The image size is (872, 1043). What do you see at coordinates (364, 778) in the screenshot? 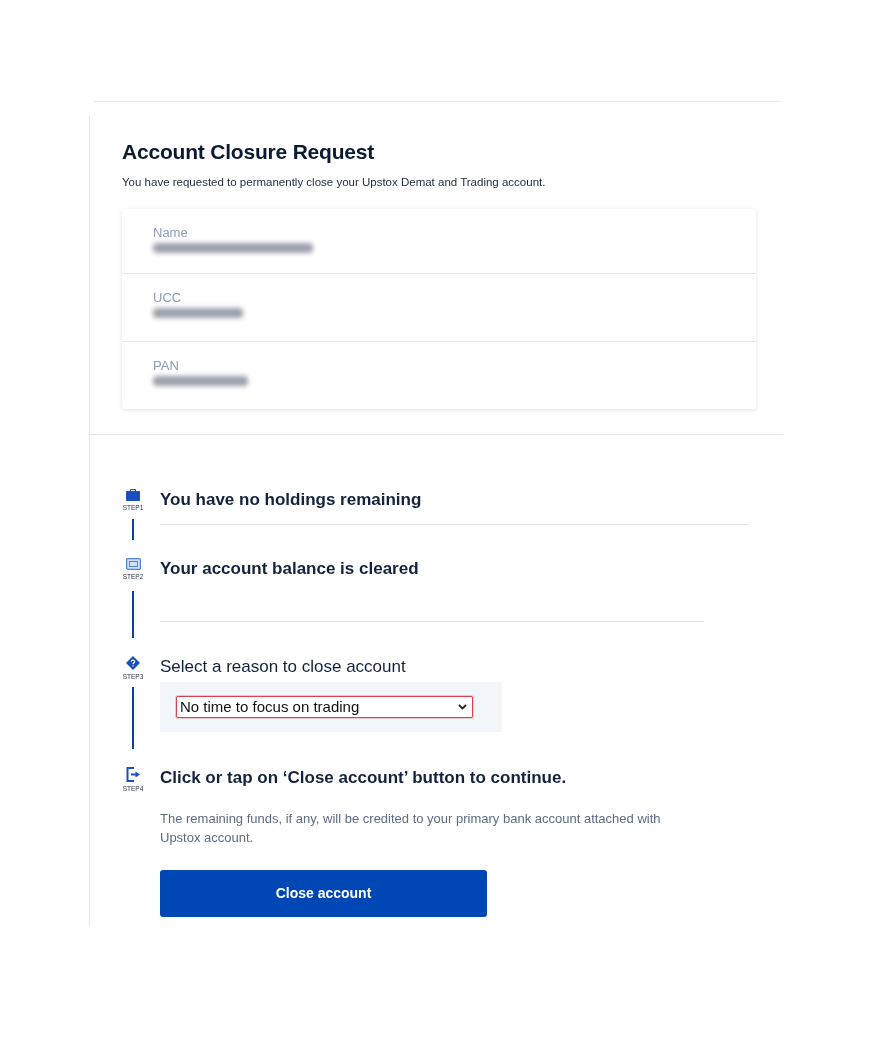
I see `step-title: Click or tap on ‘Close account’ button to continue.` at bounding box center [364, 778].